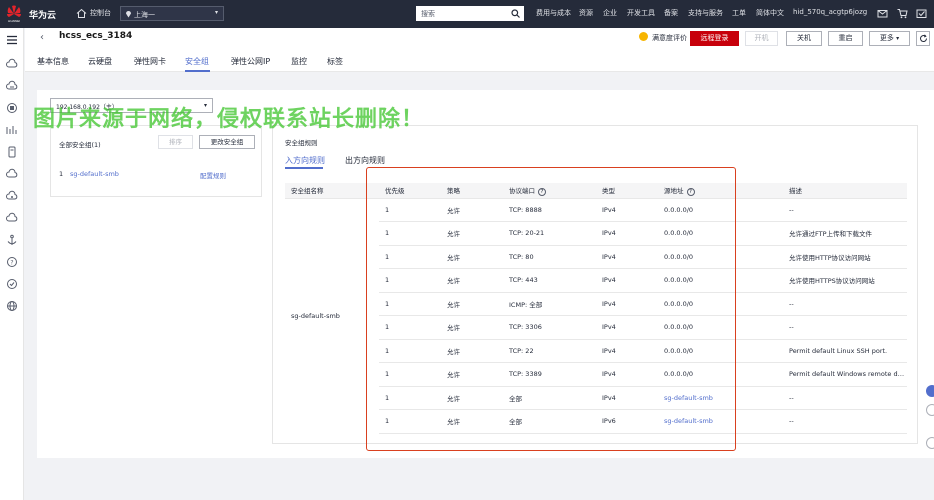  What do you see at coordinates (100, 13) in the screenshot?
I see `console-link: 控制台` at bounding box center [100, 13].